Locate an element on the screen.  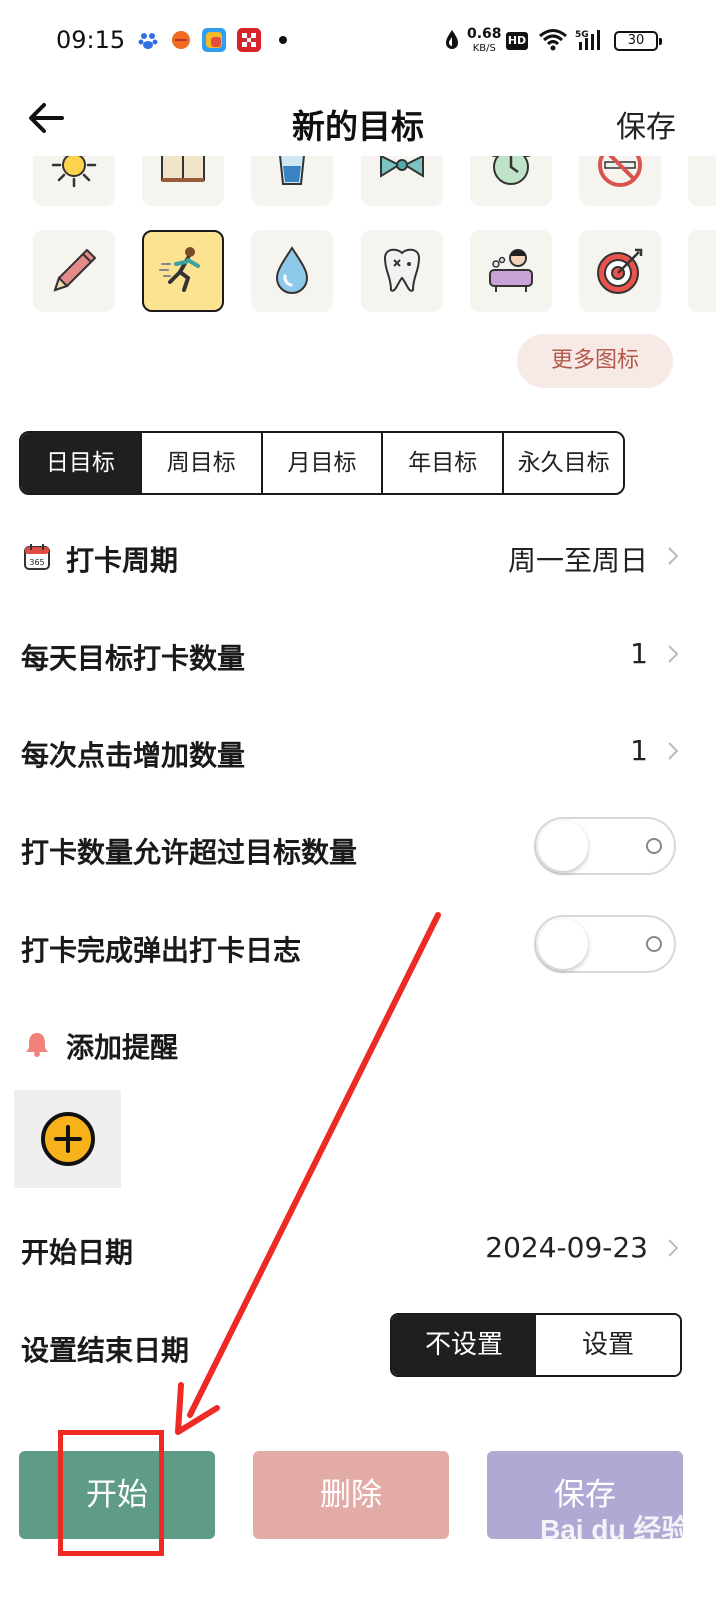
tab-monthly-goal: 月目标 is located at coordinates (321, 463).